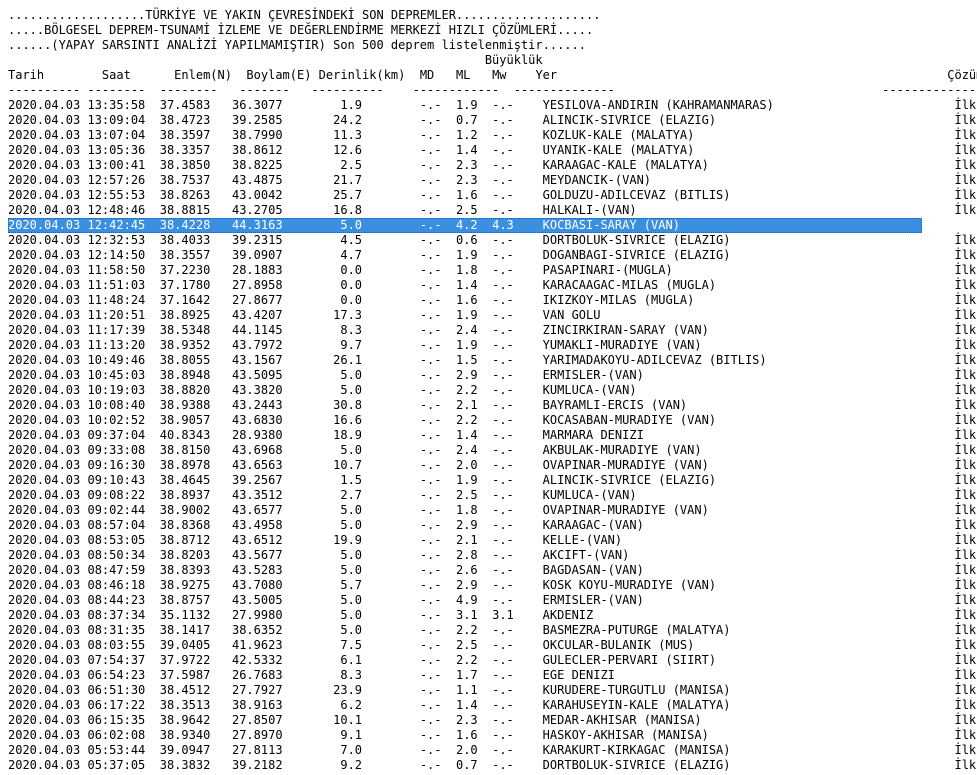  What do you see at coordinates (734, 570) in the screenshot?
I see `cell-place: BAGDASAN-(VAN)` at bounding box center [734, 570].